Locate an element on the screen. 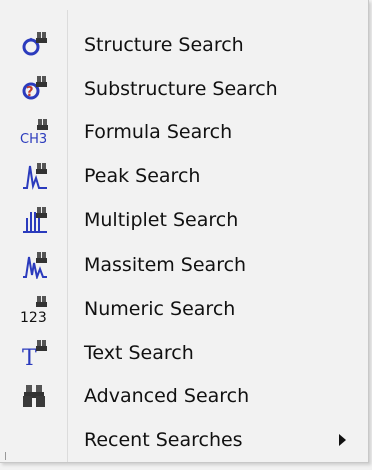  formula-icon-text: CH3 is located at coordinates (33, 139).